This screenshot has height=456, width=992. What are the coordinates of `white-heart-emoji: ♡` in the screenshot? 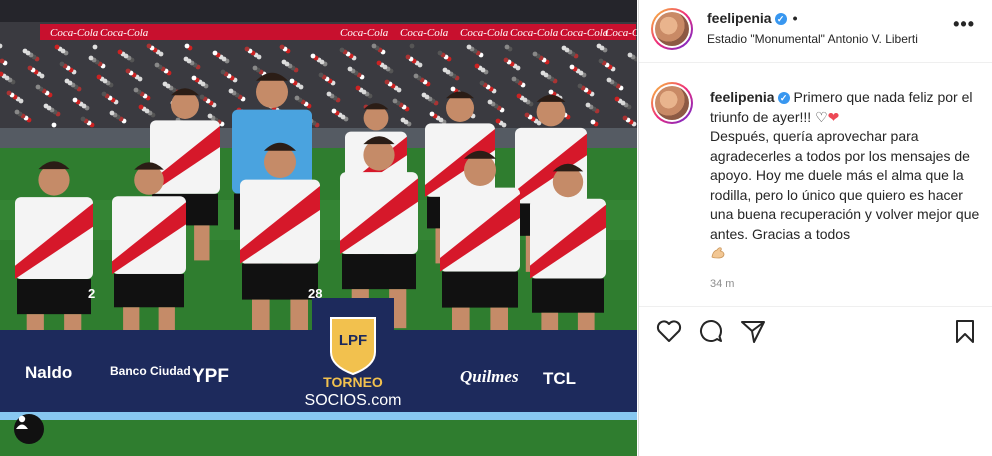 It's located at (821, 116).